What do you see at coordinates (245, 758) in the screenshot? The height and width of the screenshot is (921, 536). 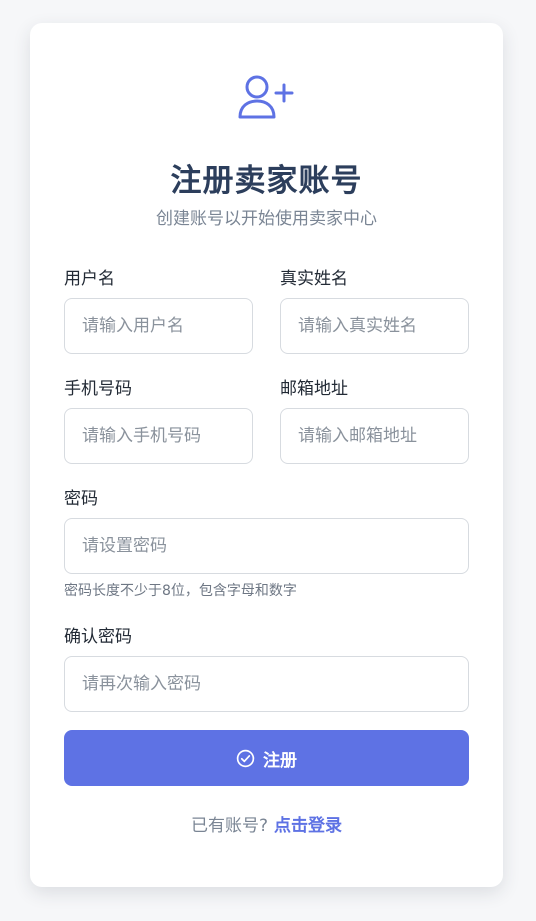 I see `check-circle-icon` at bounding box center [245, 758].